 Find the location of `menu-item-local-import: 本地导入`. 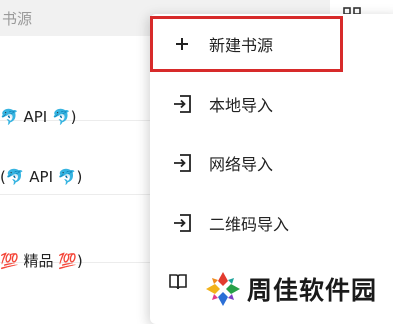

menu-item-local-import: 本地导入 is located at coordinates (271, 104).